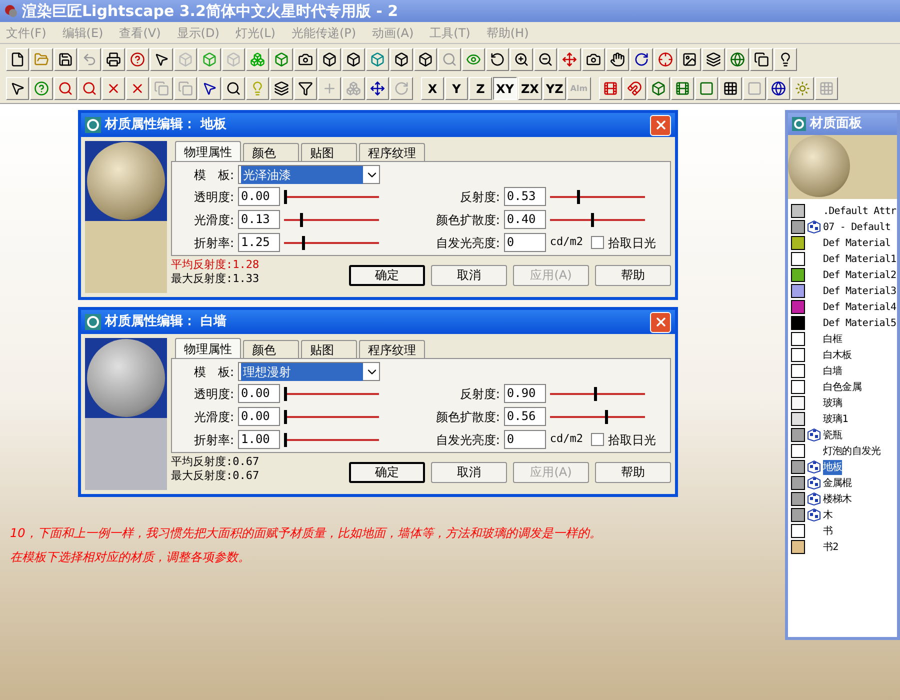 The height and width of the screenshot is (700, 900). I want to click on layer-list-button, so click(281, 88).